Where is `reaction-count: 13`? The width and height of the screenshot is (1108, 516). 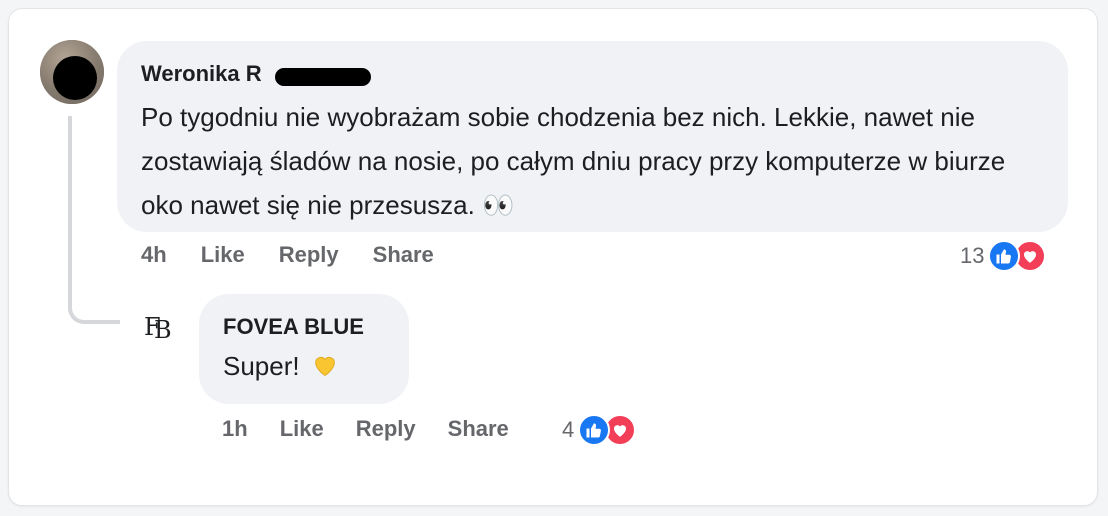
reaction-count: 13 is located at coordinates (972, 255).